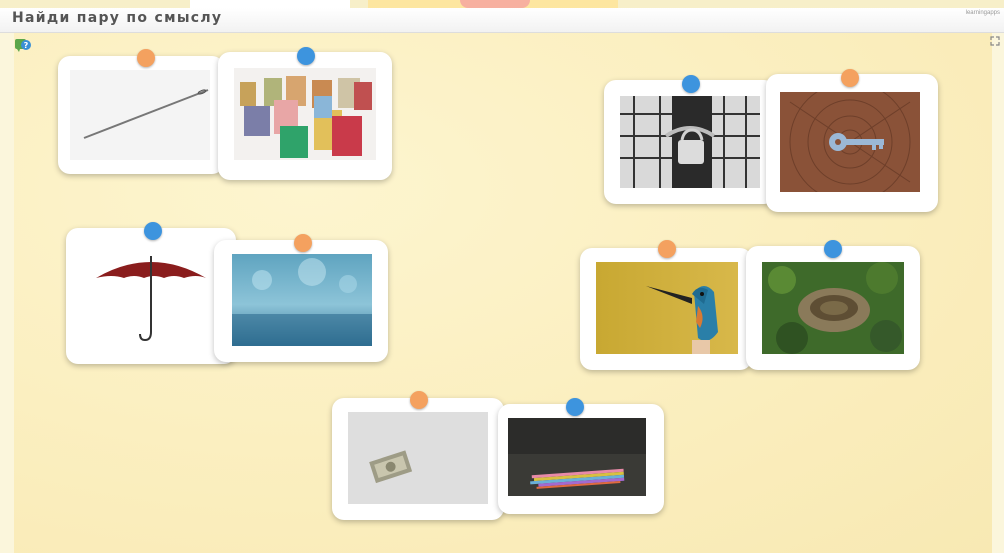  Describe the element at coordinates (502, 4) in the screenshot. I see `top-strip` at that location.